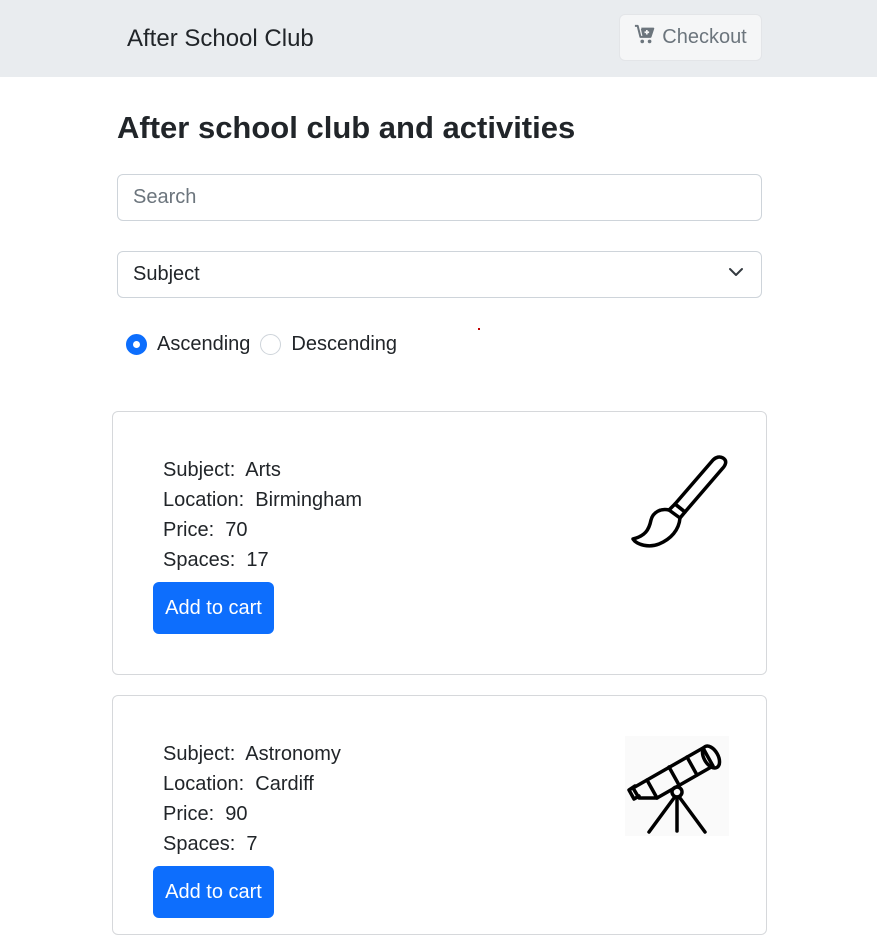 The height and width of the screenshot is (935, 877). What do you see at coordinates (236, 814) in the screenshot?
I see `price-value: 90` at bounding box center [236, 814].